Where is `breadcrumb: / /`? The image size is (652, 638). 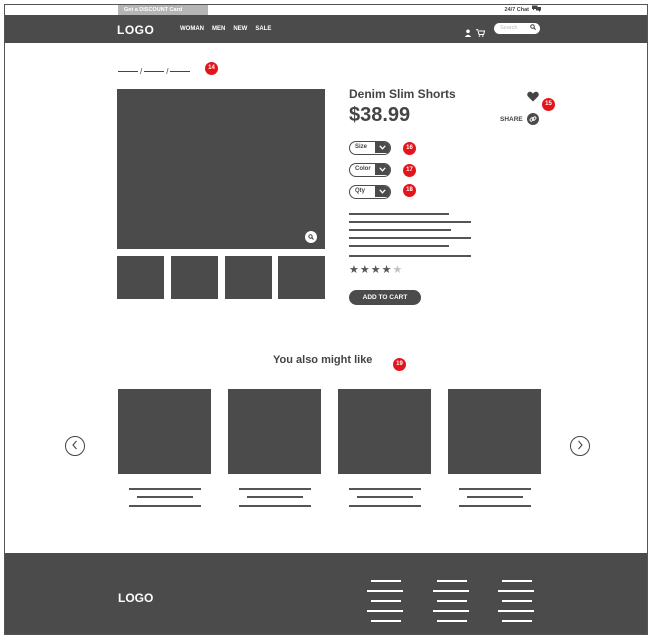 breadcrumb: / / is located at coordinates (154, 71).